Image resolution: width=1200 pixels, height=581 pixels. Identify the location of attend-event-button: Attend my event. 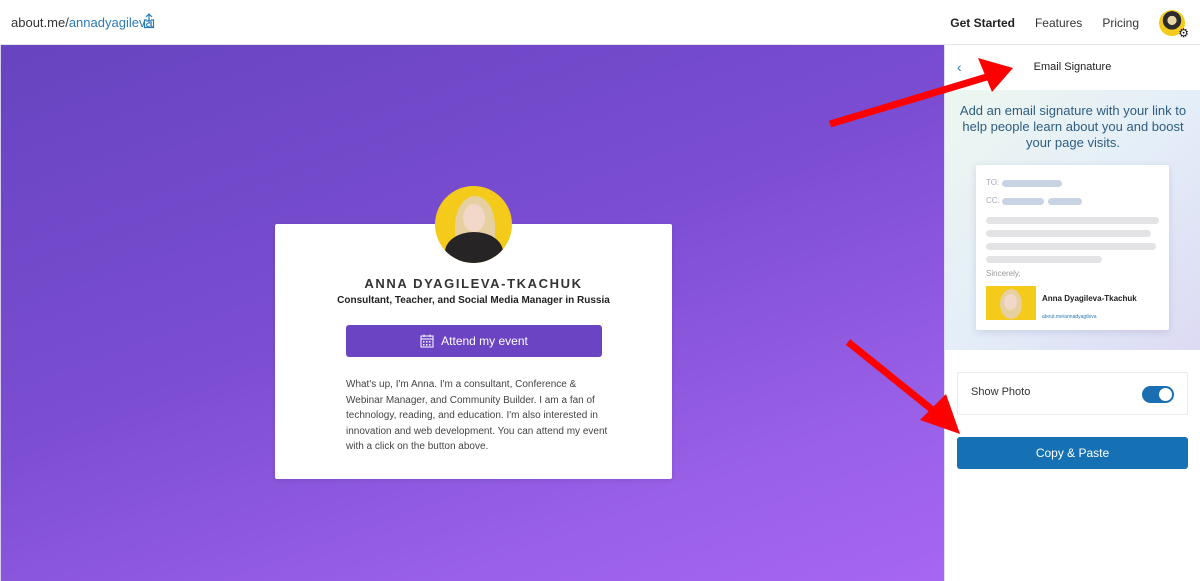
(474, 341).